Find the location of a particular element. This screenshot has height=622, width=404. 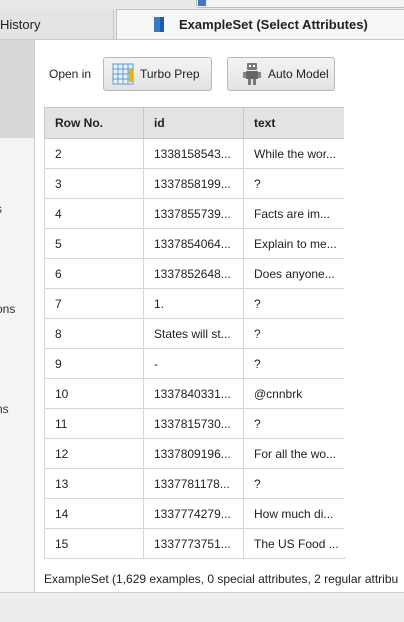

column-header-text: text is located at coordinates (294, 123).